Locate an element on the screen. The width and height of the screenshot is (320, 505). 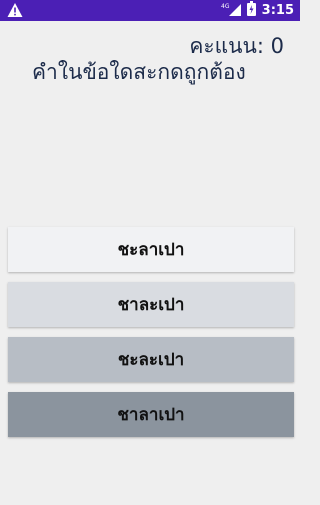
answer-button-4: ชาลาเปา is located at coordinates (151, 414).